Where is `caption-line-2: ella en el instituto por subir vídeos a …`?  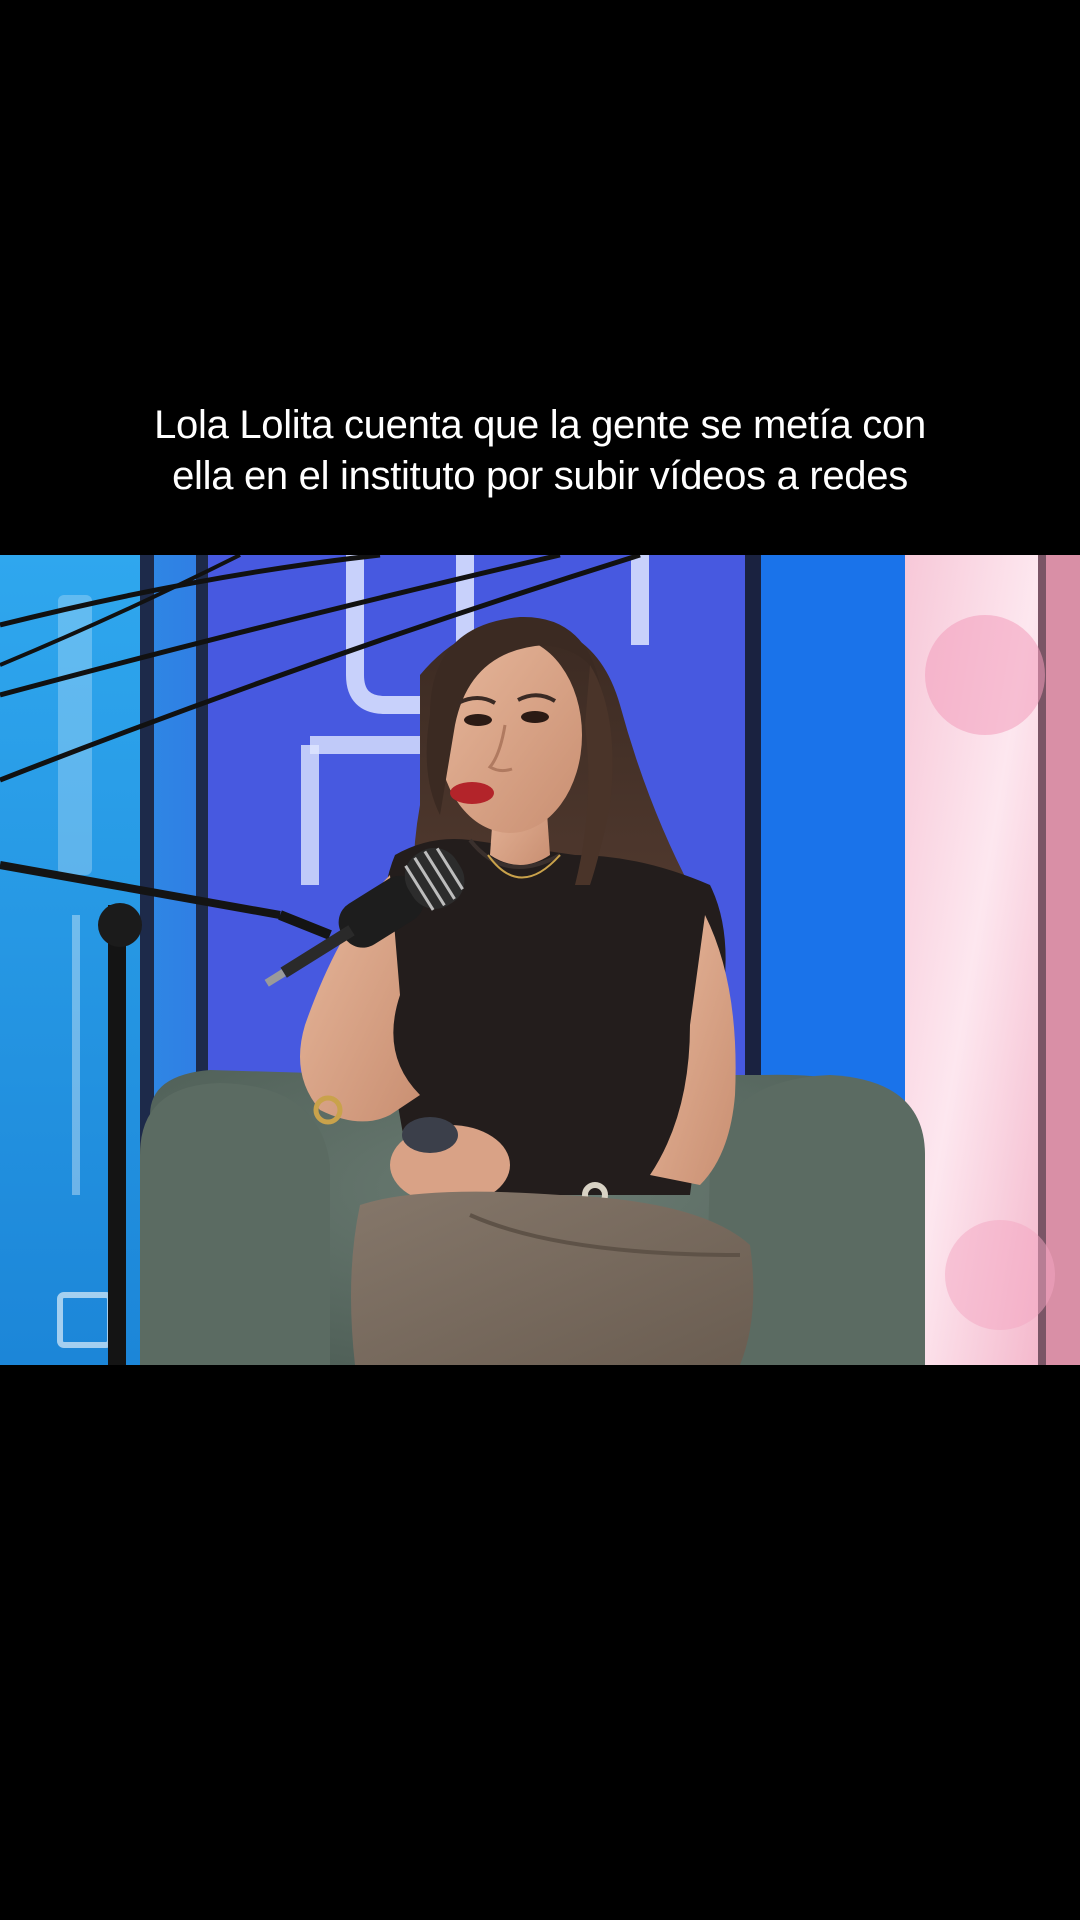 caption-line-2: ella en el instituto por subir vídeos a … is located at coordinates (540, 476).